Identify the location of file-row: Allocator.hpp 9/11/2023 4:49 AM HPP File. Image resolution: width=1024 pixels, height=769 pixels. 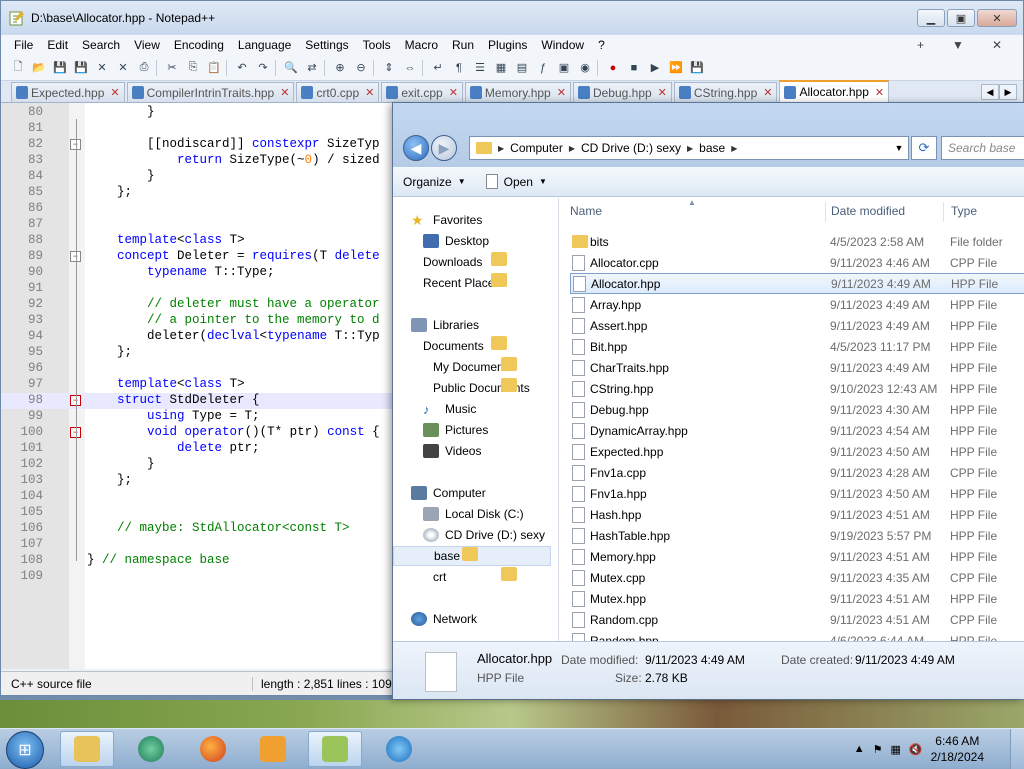
(797, 283).